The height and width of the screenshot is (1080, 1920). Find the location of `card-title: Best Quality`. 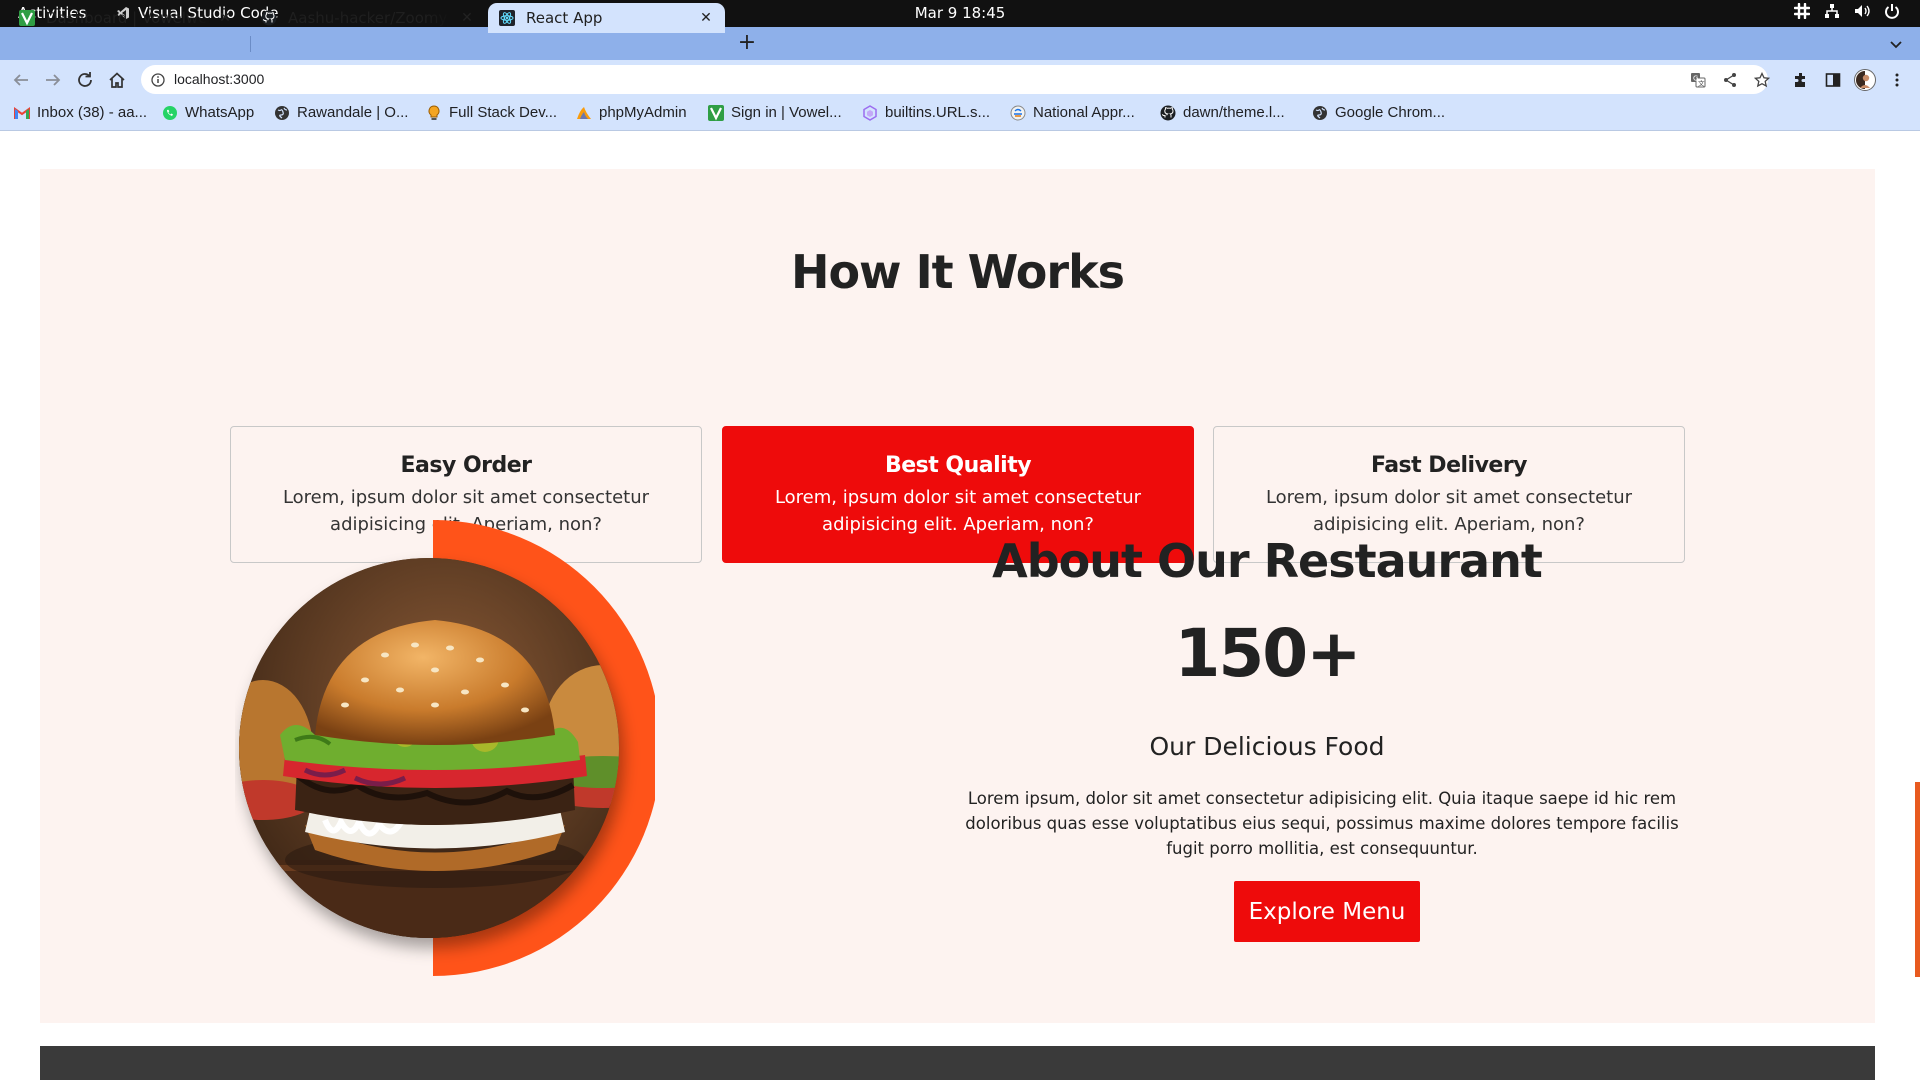

card-title: Best Quality is located at coordinates (958, 465).